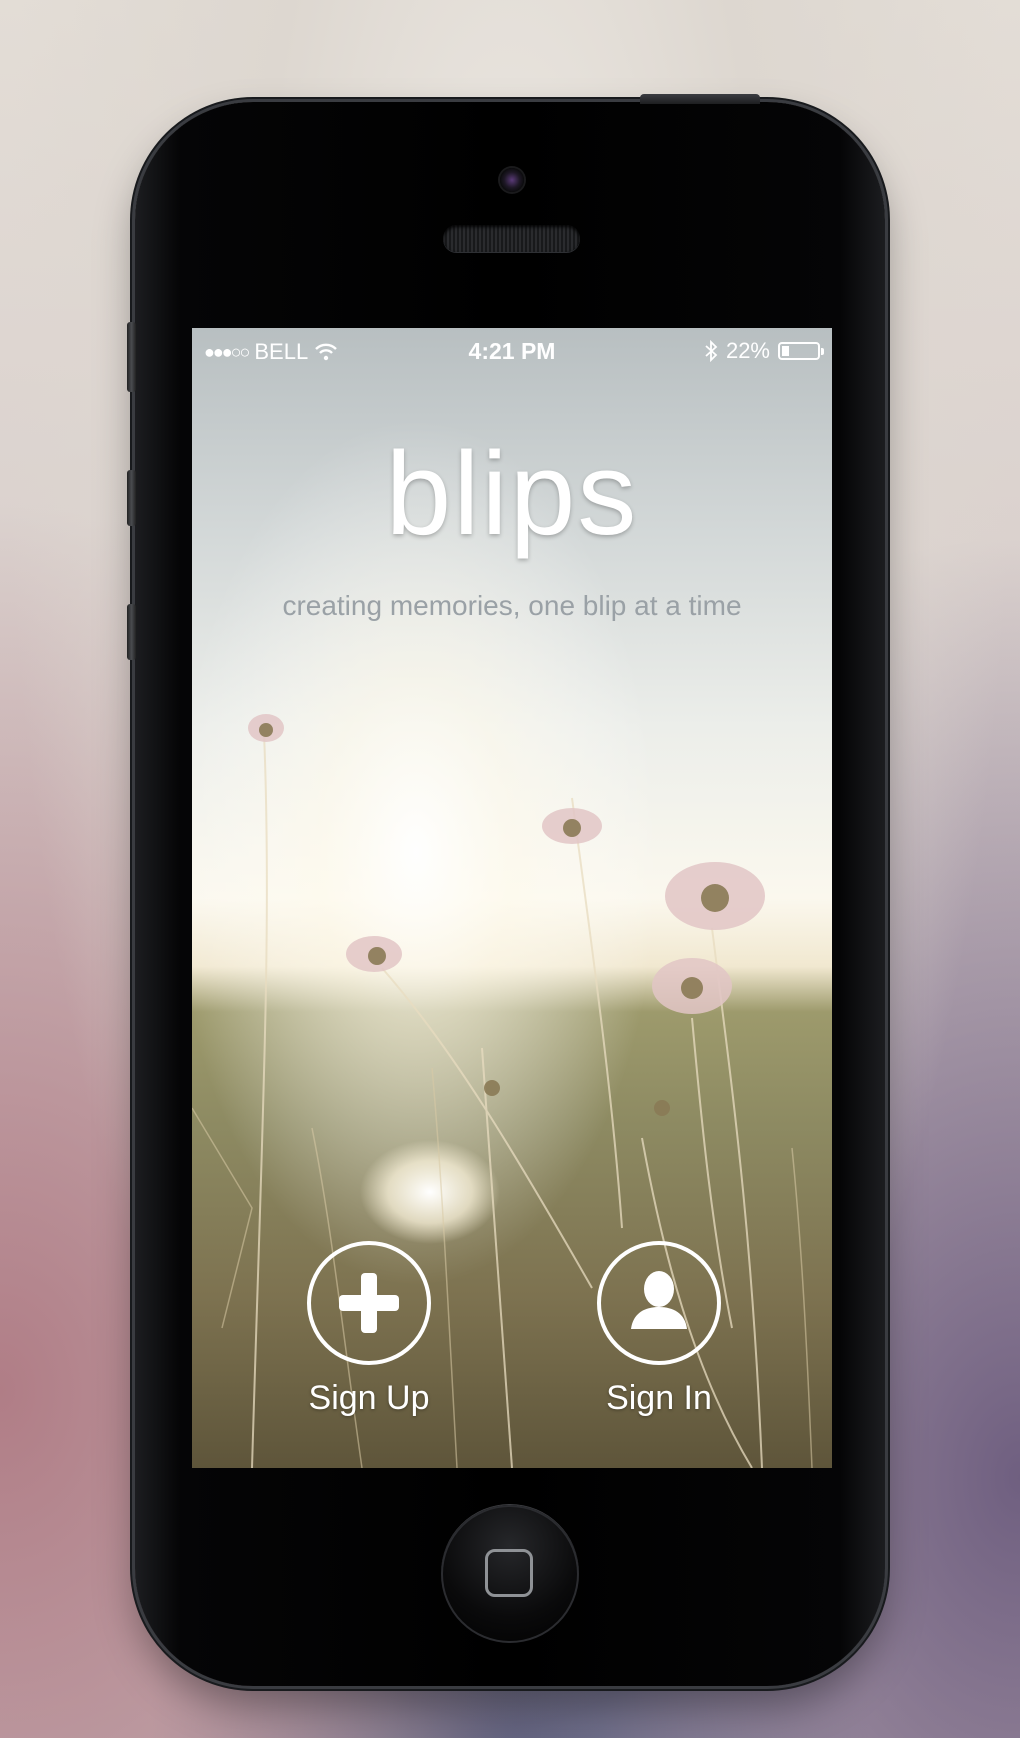 The width and height of the screenshot is (1020, 1738). Describe the element at coordinates (785, 351) in the screenshot. I see `battery-level` at that location.